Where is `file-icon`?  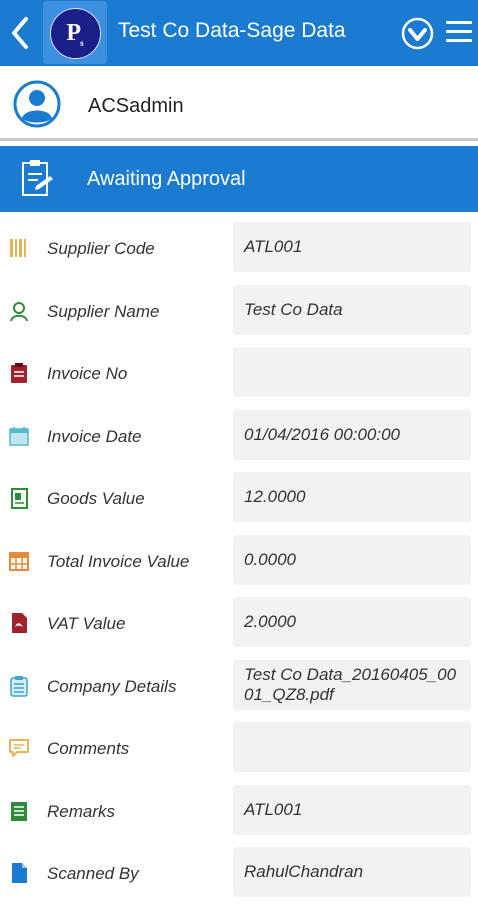 file-icon is located at coordinates (19, 873).